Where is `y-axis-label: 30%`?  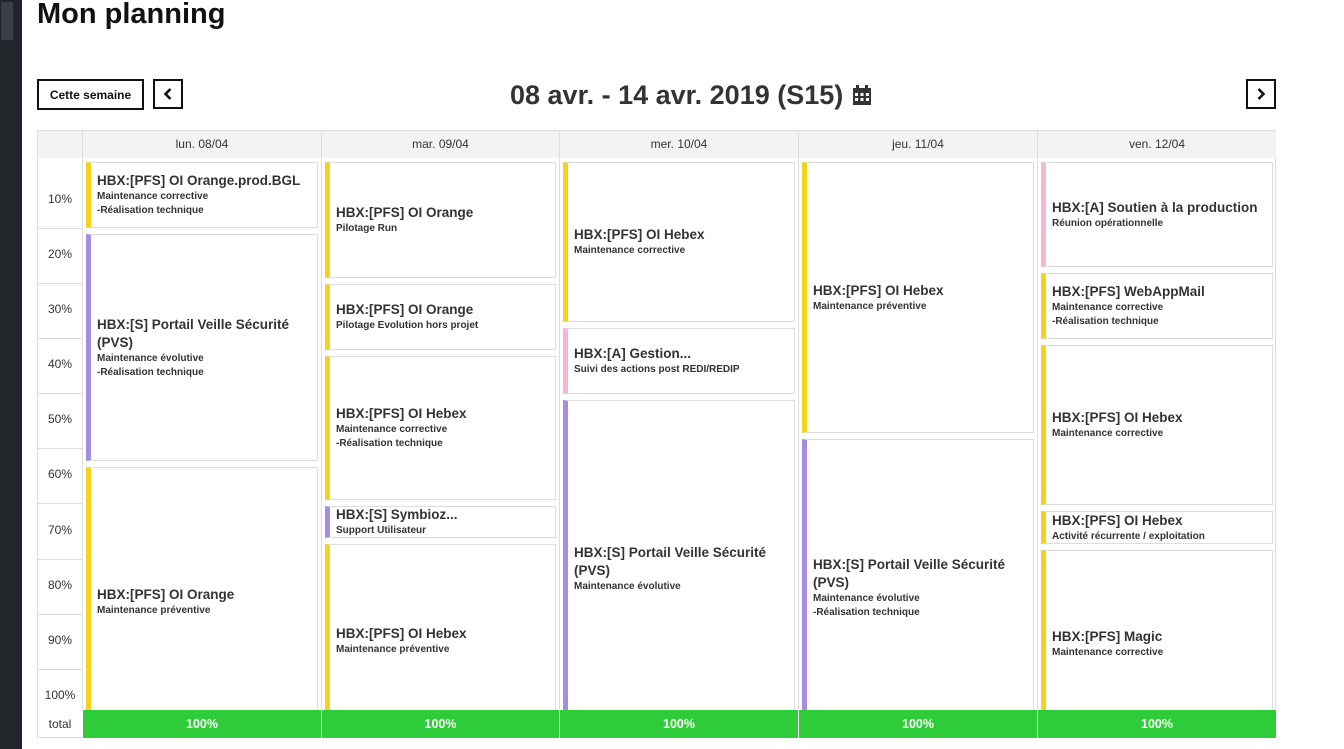
y-axis-label: 30% is located at coordinates (60, 309).